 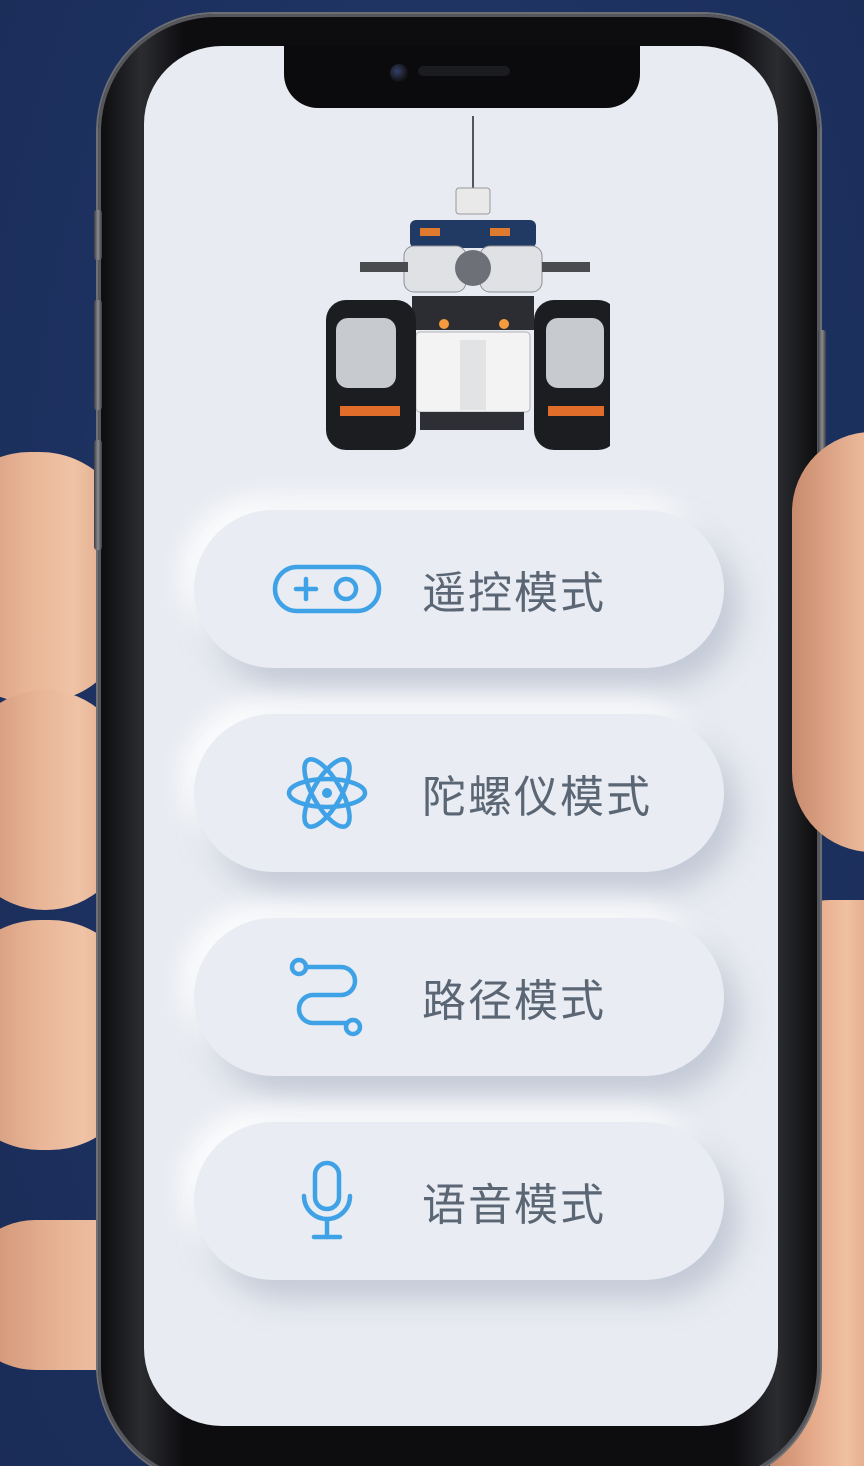 What do you see at coordinates (828, 642) in the screenshot?
I see `right-thumb` at bounding box center [828, 642].